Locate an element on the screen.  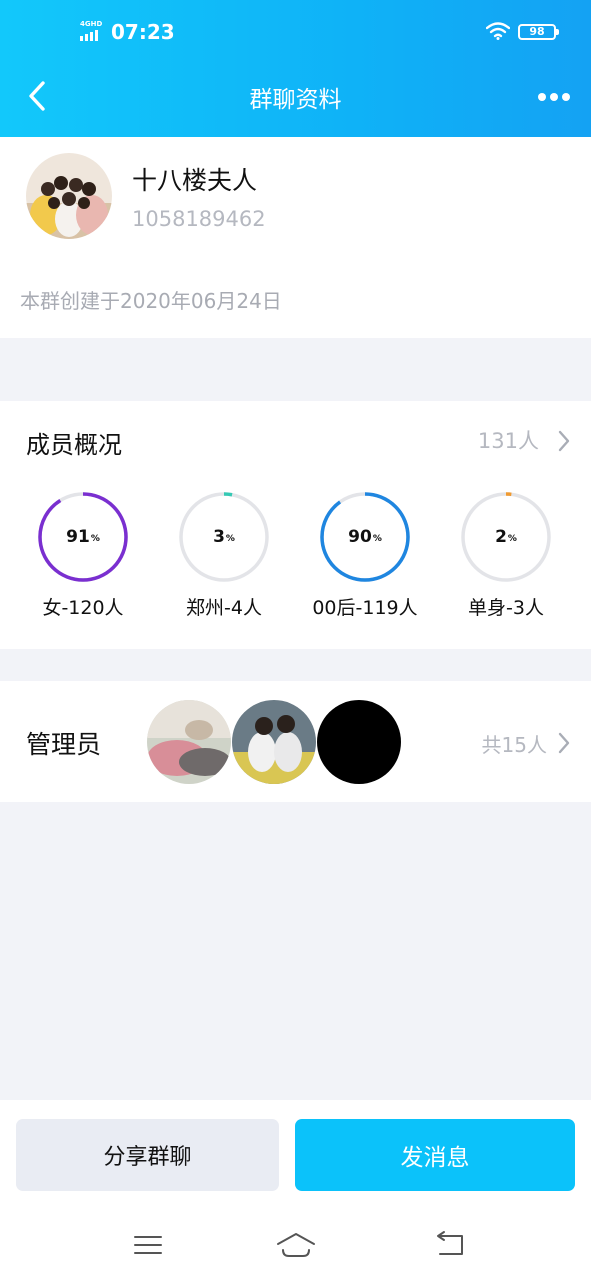
wifi-icon is located at coordinates (498, 31).